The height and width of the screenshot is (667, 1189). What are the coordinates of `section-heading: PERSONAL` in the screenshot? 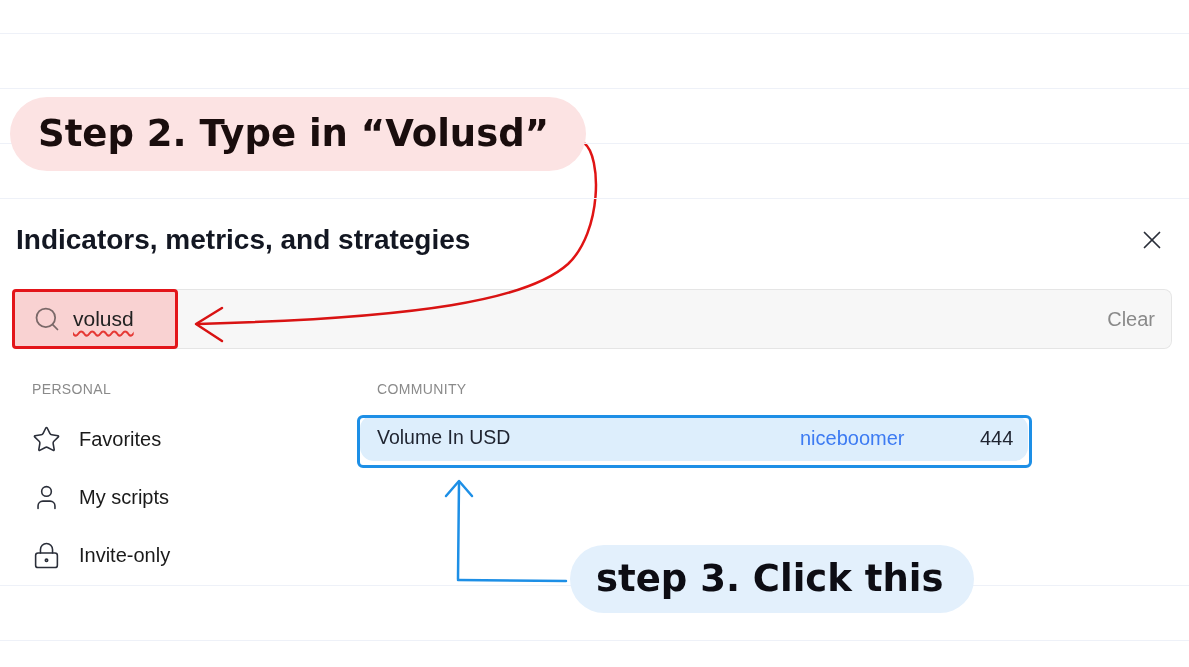 It's located at (72, 389).